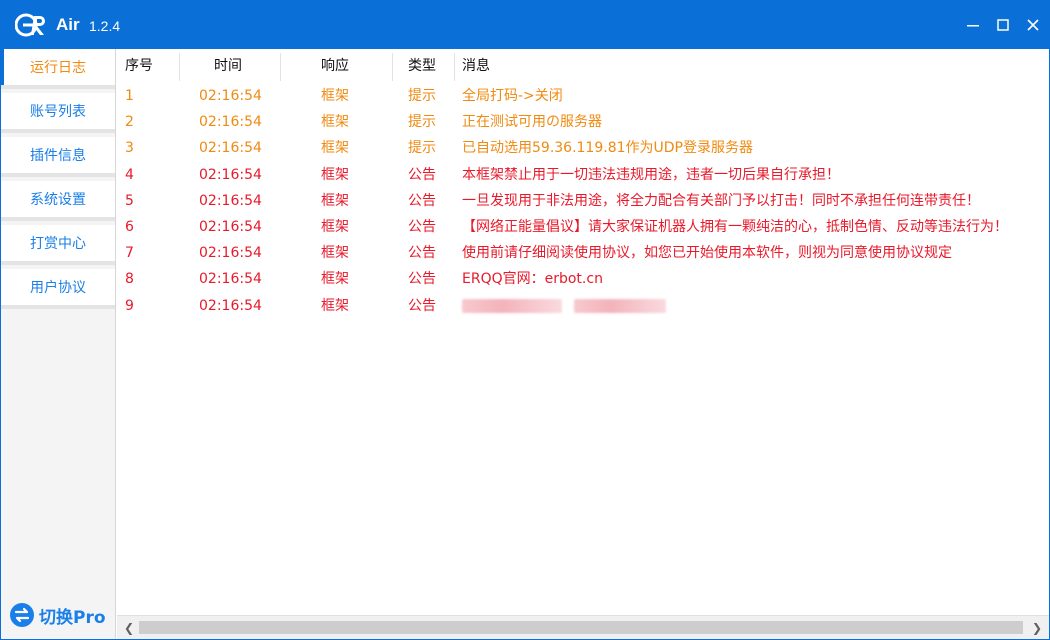 Image resolution: width=1050 pixels, height=640 pixels. Describe the element at coordinates (512, 96) in the screenshot. I see `row-message: 全局打码->关闭` at that location.